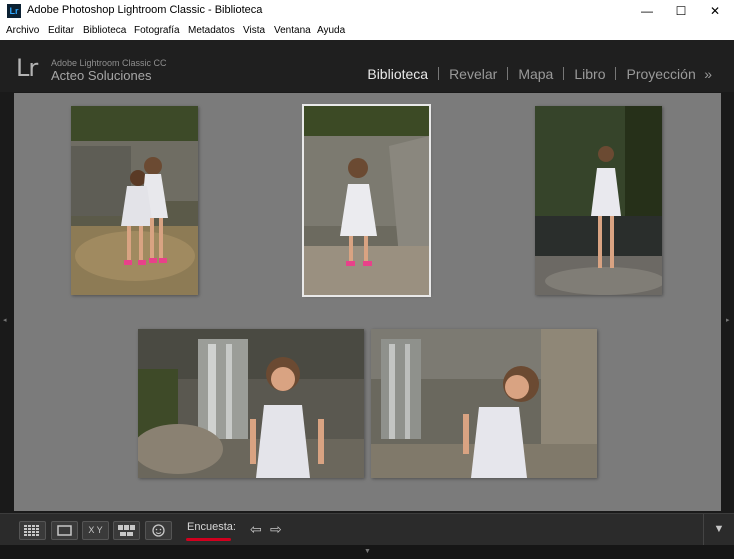  Describe the element at coordinates (61, 30) in the screenshot. I see `menu-editar: Editar` at that location.